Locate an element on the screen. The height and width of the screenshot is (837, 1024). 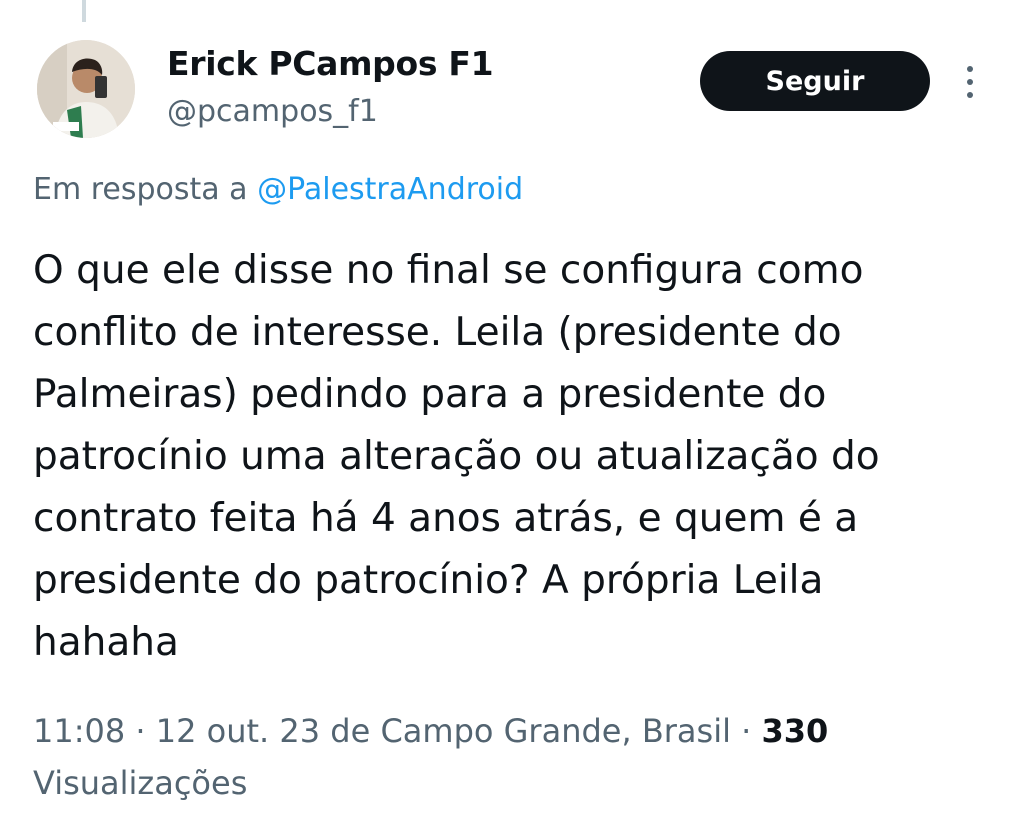
views-label: Visualizações is located at coordinates (140, 783).